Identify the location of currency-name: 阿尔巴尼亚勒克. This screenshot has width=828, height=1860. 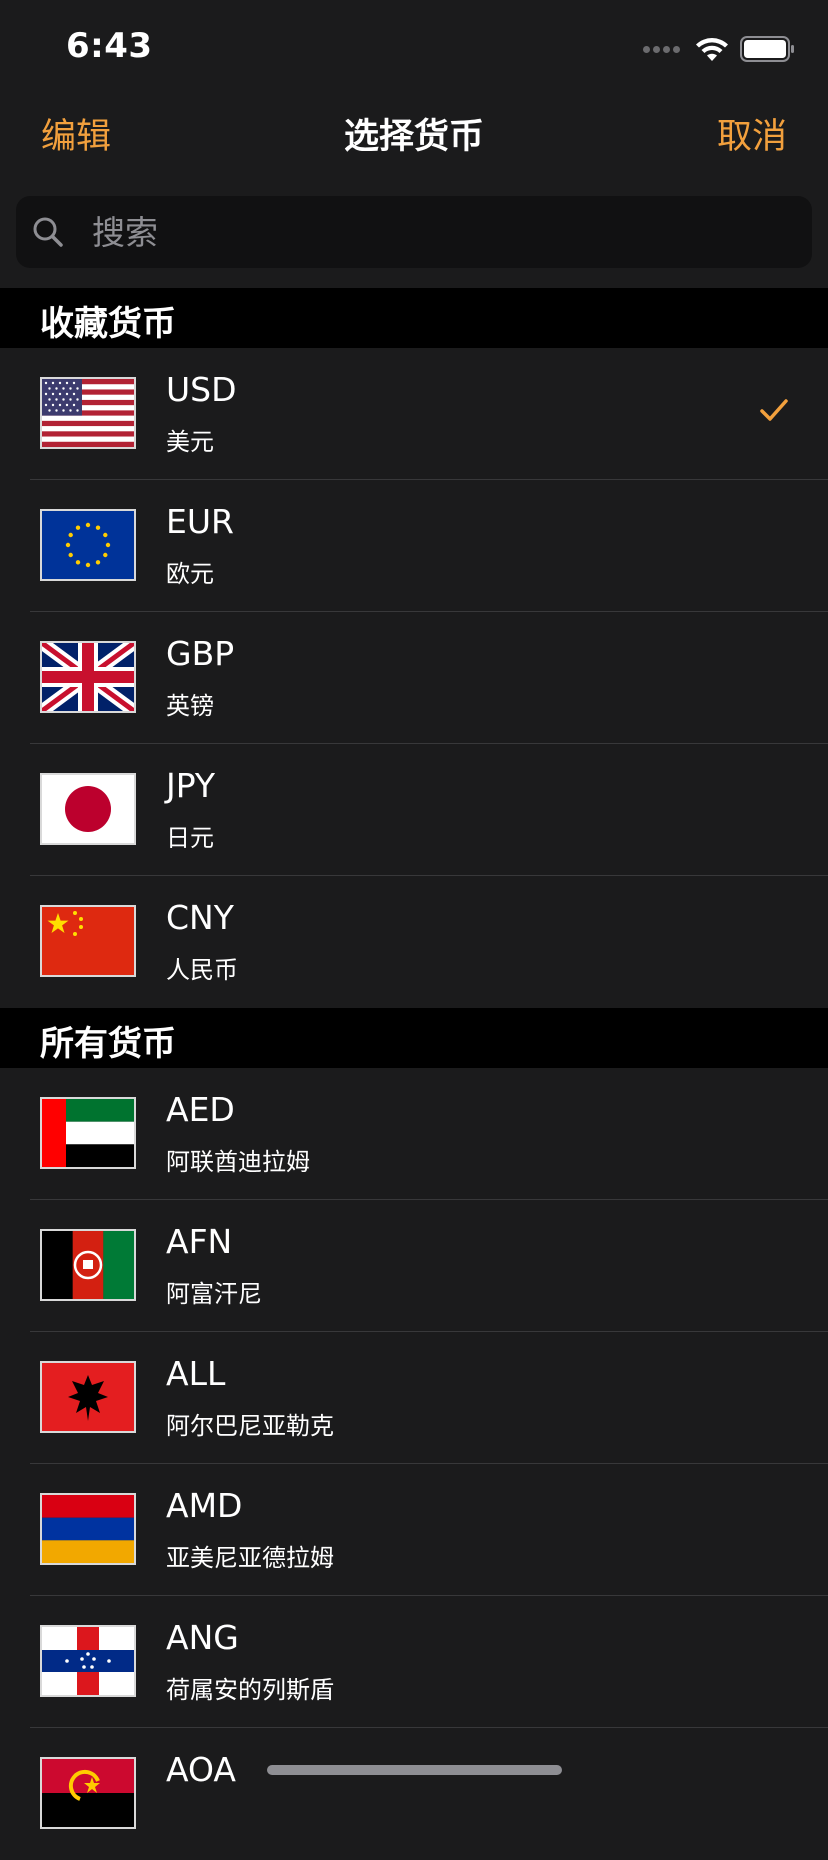
(250, 1426).